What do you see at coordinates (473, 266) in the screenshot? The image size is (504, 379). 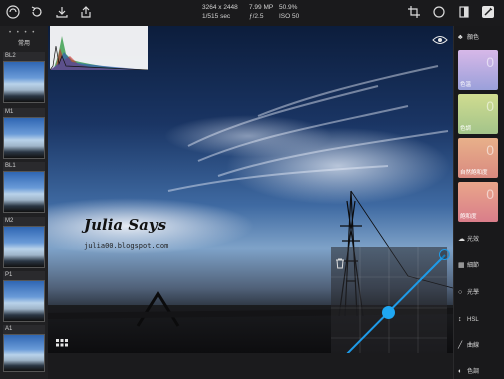 I see `tool-detail-label: 細節` at bounding box center [473, 266].